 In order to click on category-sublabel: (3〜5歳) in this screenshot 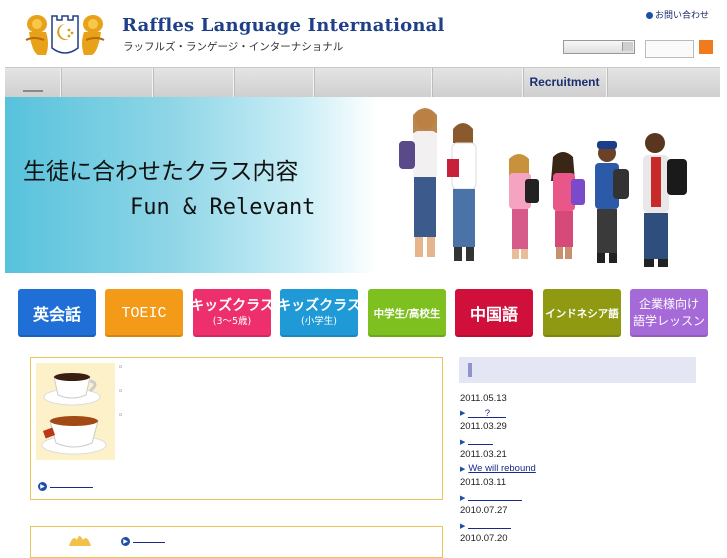, I will do `click(232, 321)`.